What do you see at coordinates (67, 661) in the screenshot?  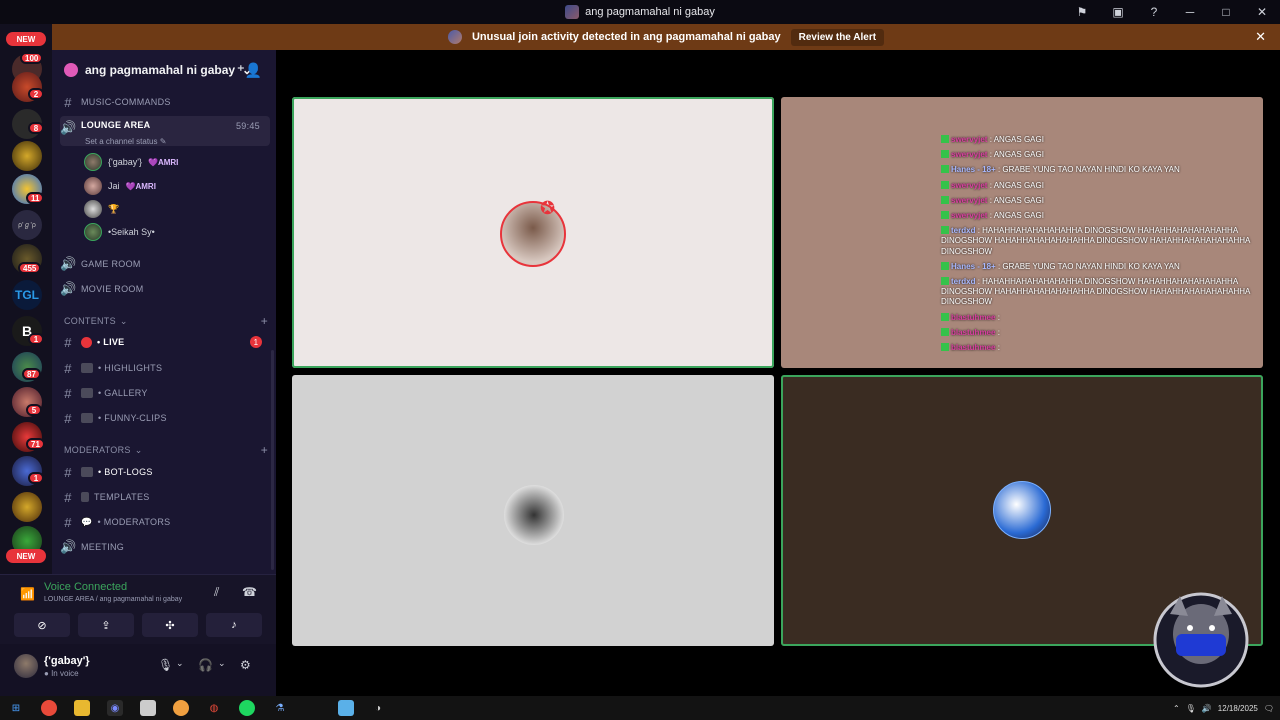 I see `username: {'gabay'}` at bounding box center [67, 661].